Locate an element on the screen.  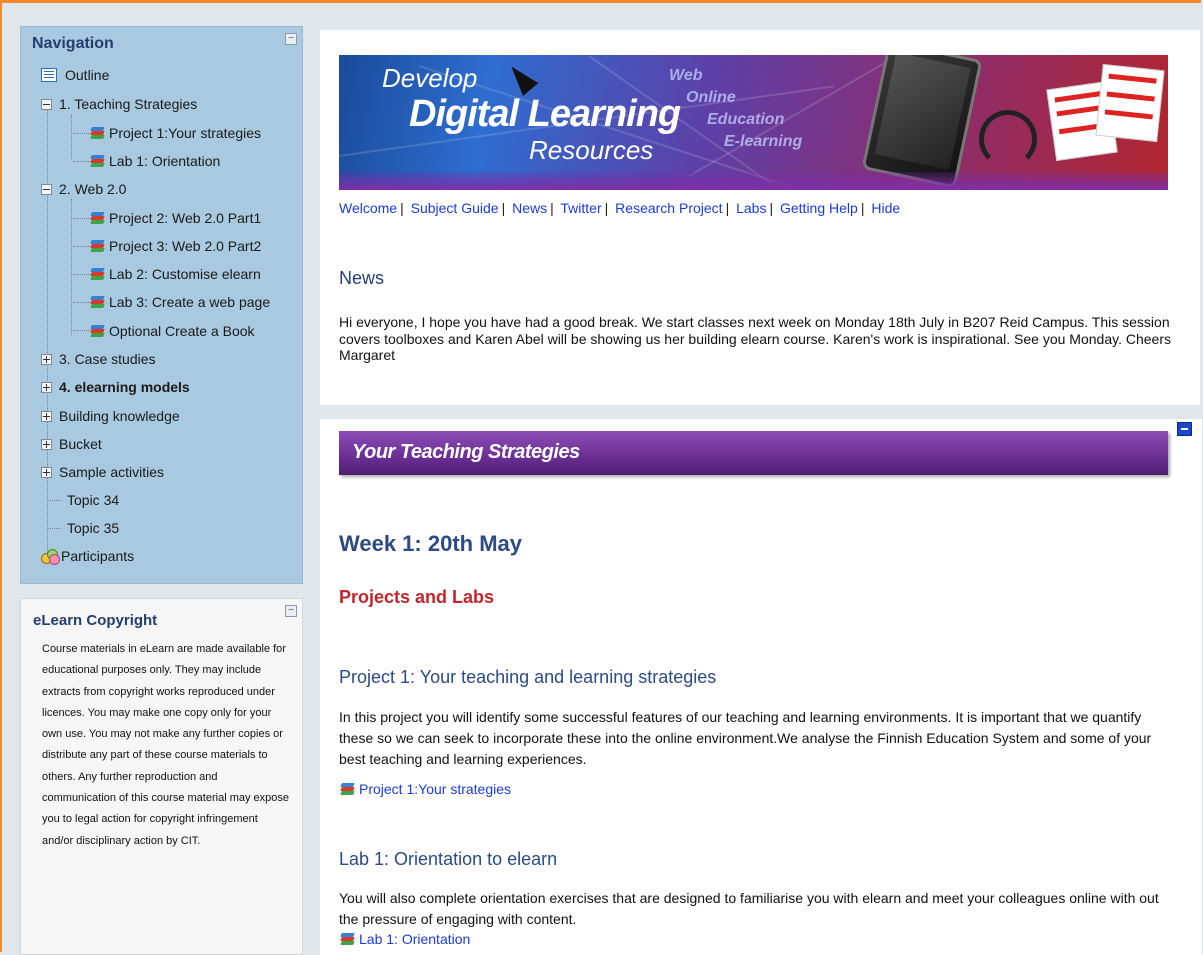
link-news: News is located at coordinates (529, 208).